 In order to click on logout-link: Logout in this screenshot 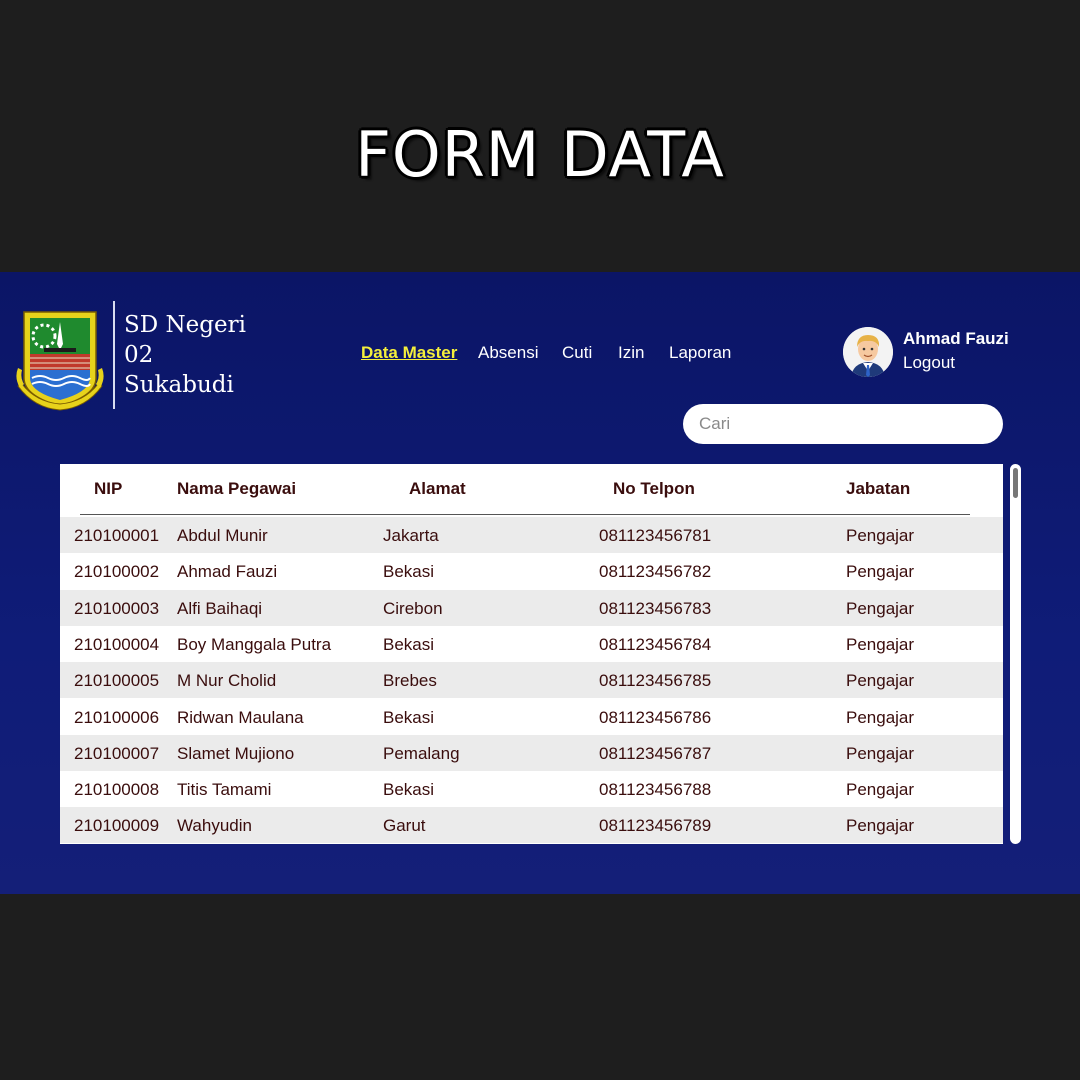, I will do `click(929, 363)`.